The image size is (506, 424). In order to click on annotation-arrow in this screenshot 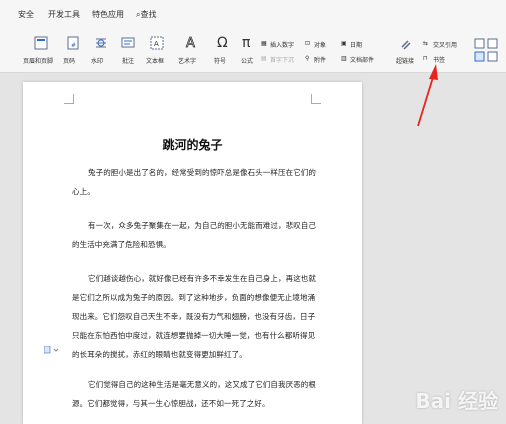, I will do `click(427, 95)`.